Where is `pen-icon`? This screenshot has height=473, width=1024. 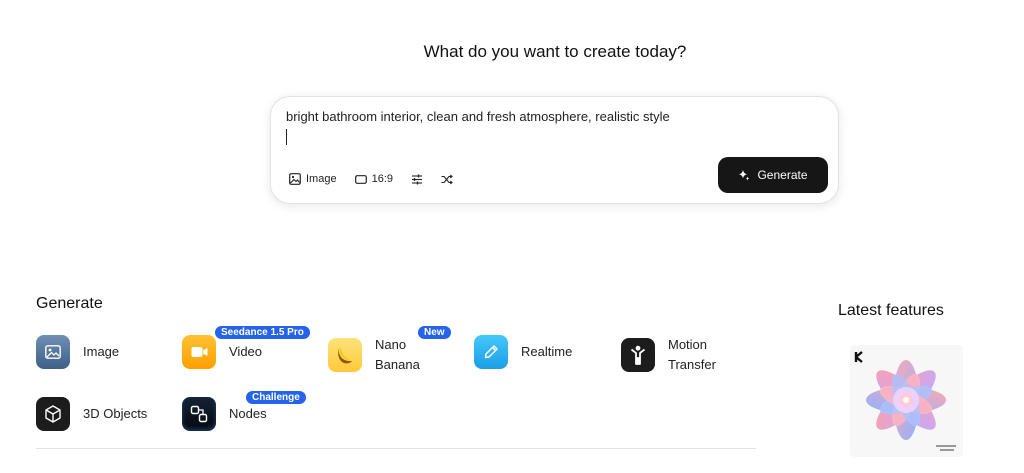
pen-icon is located at coordinates (491, 352).